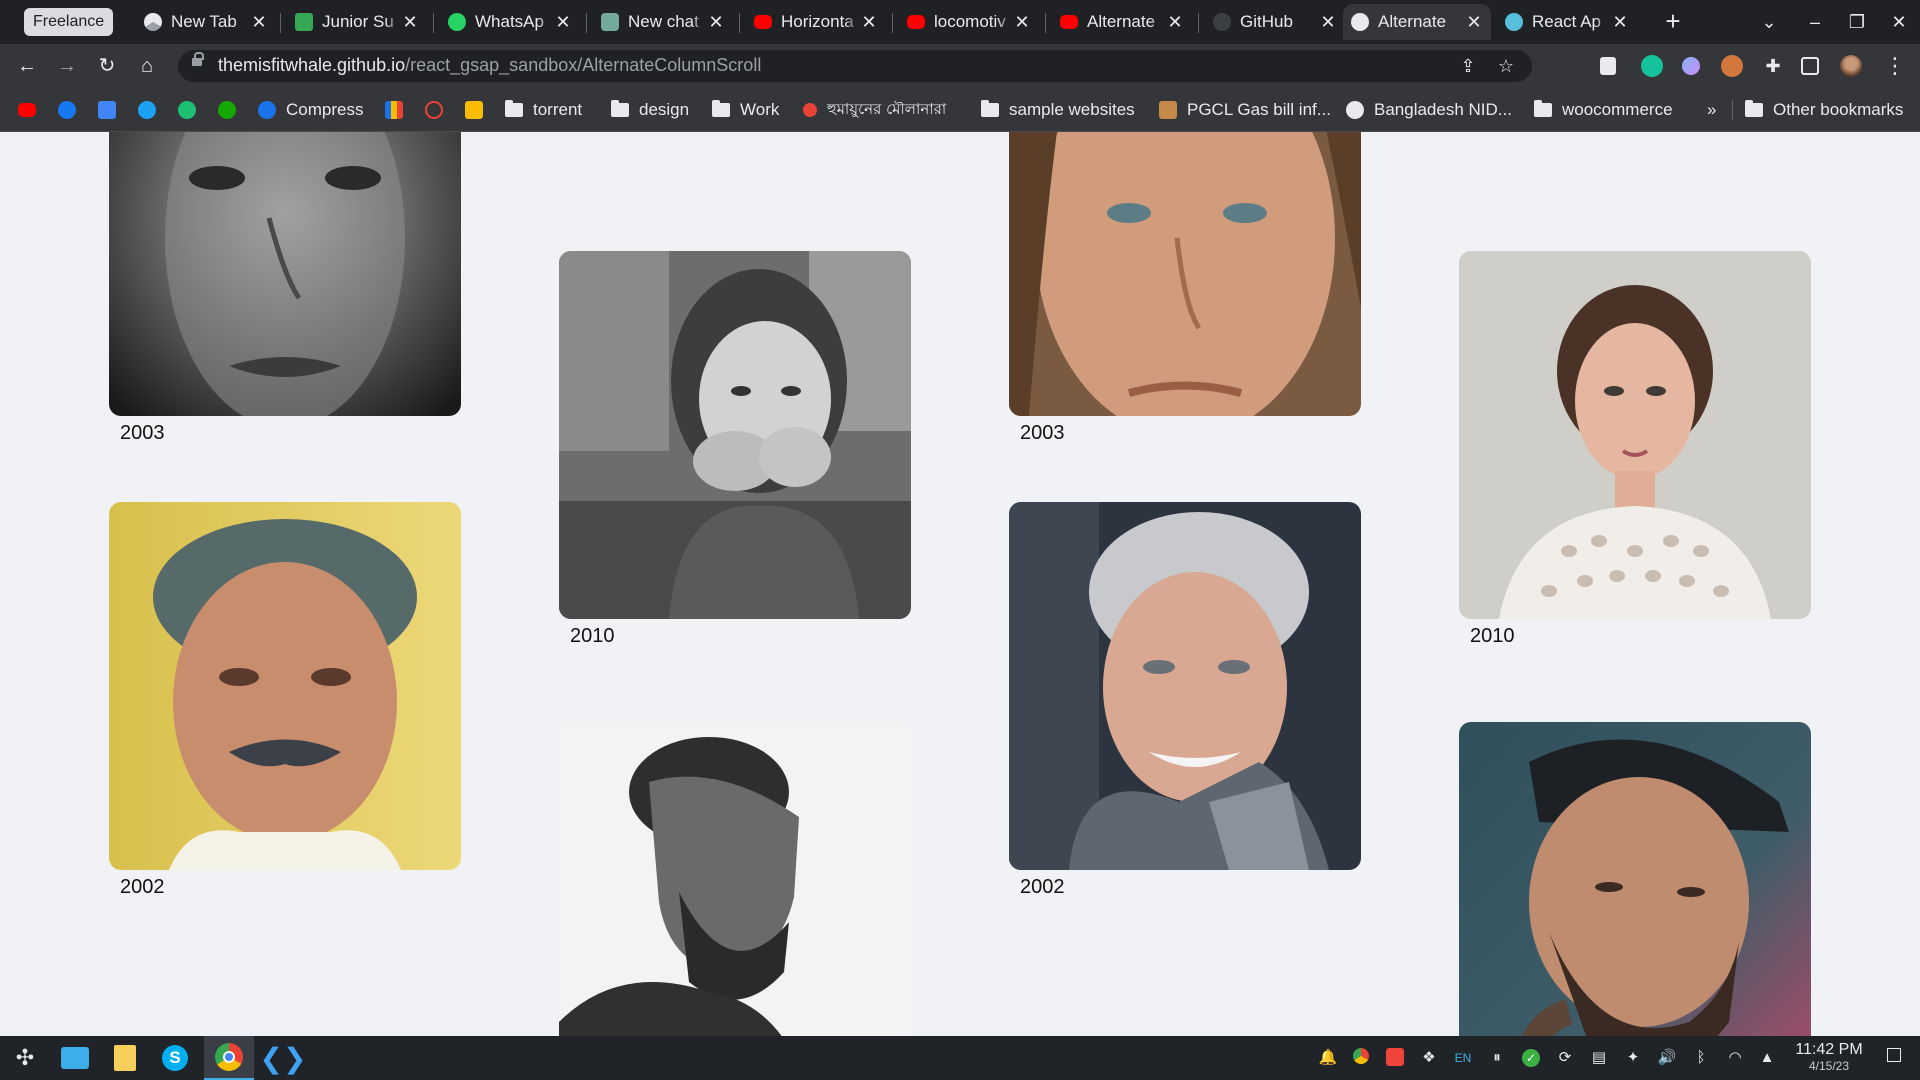  I want to click on tab-sheets: Junior Su ✕, so click(357, 22).